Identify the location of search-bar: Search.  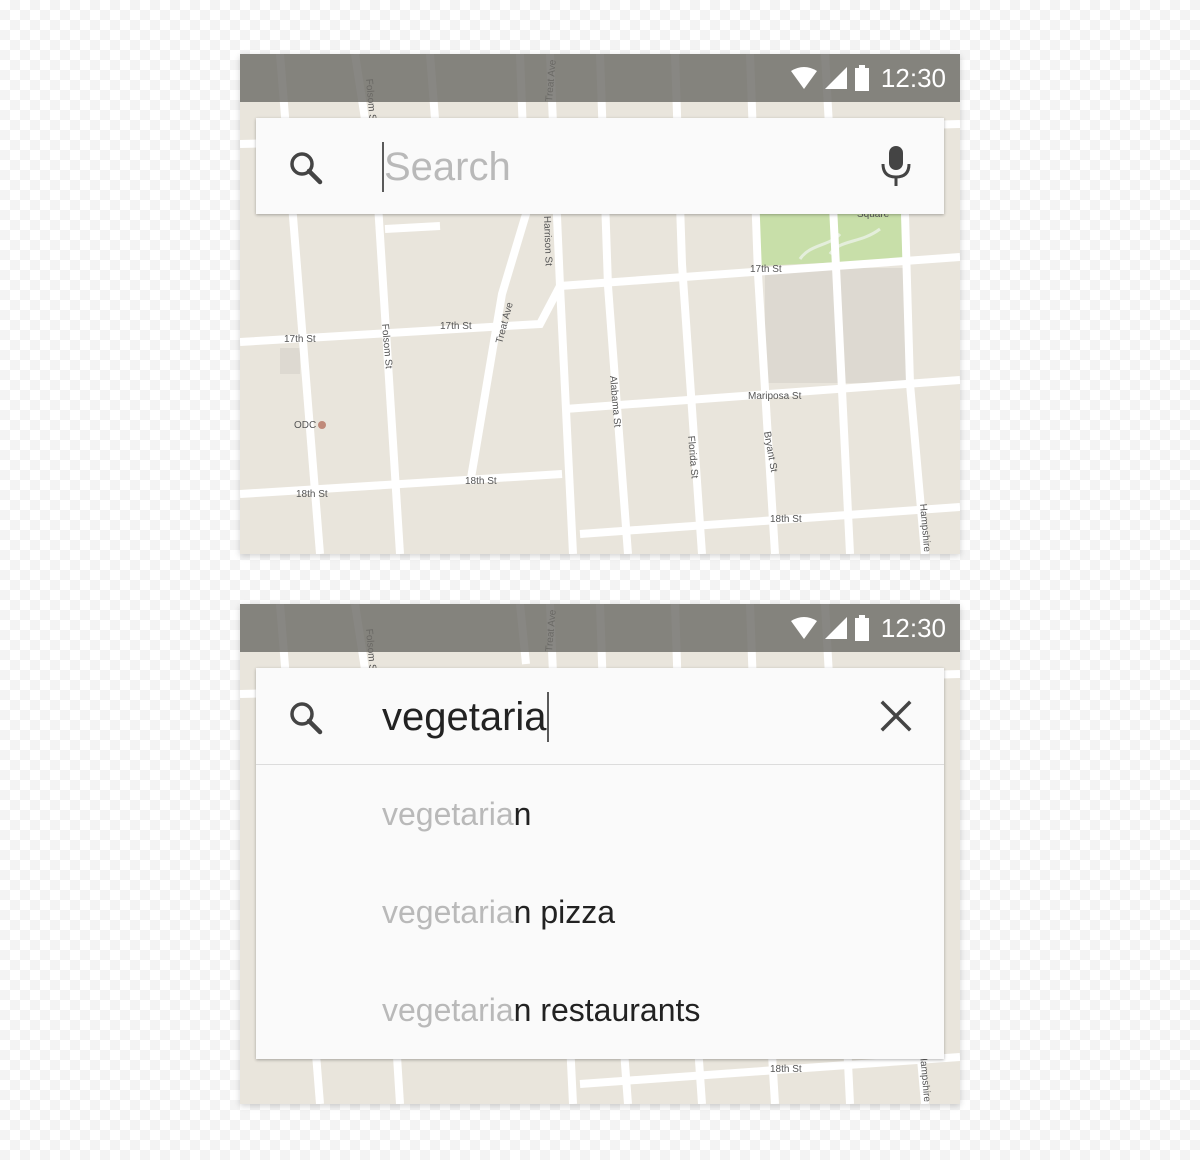
(600, 166).